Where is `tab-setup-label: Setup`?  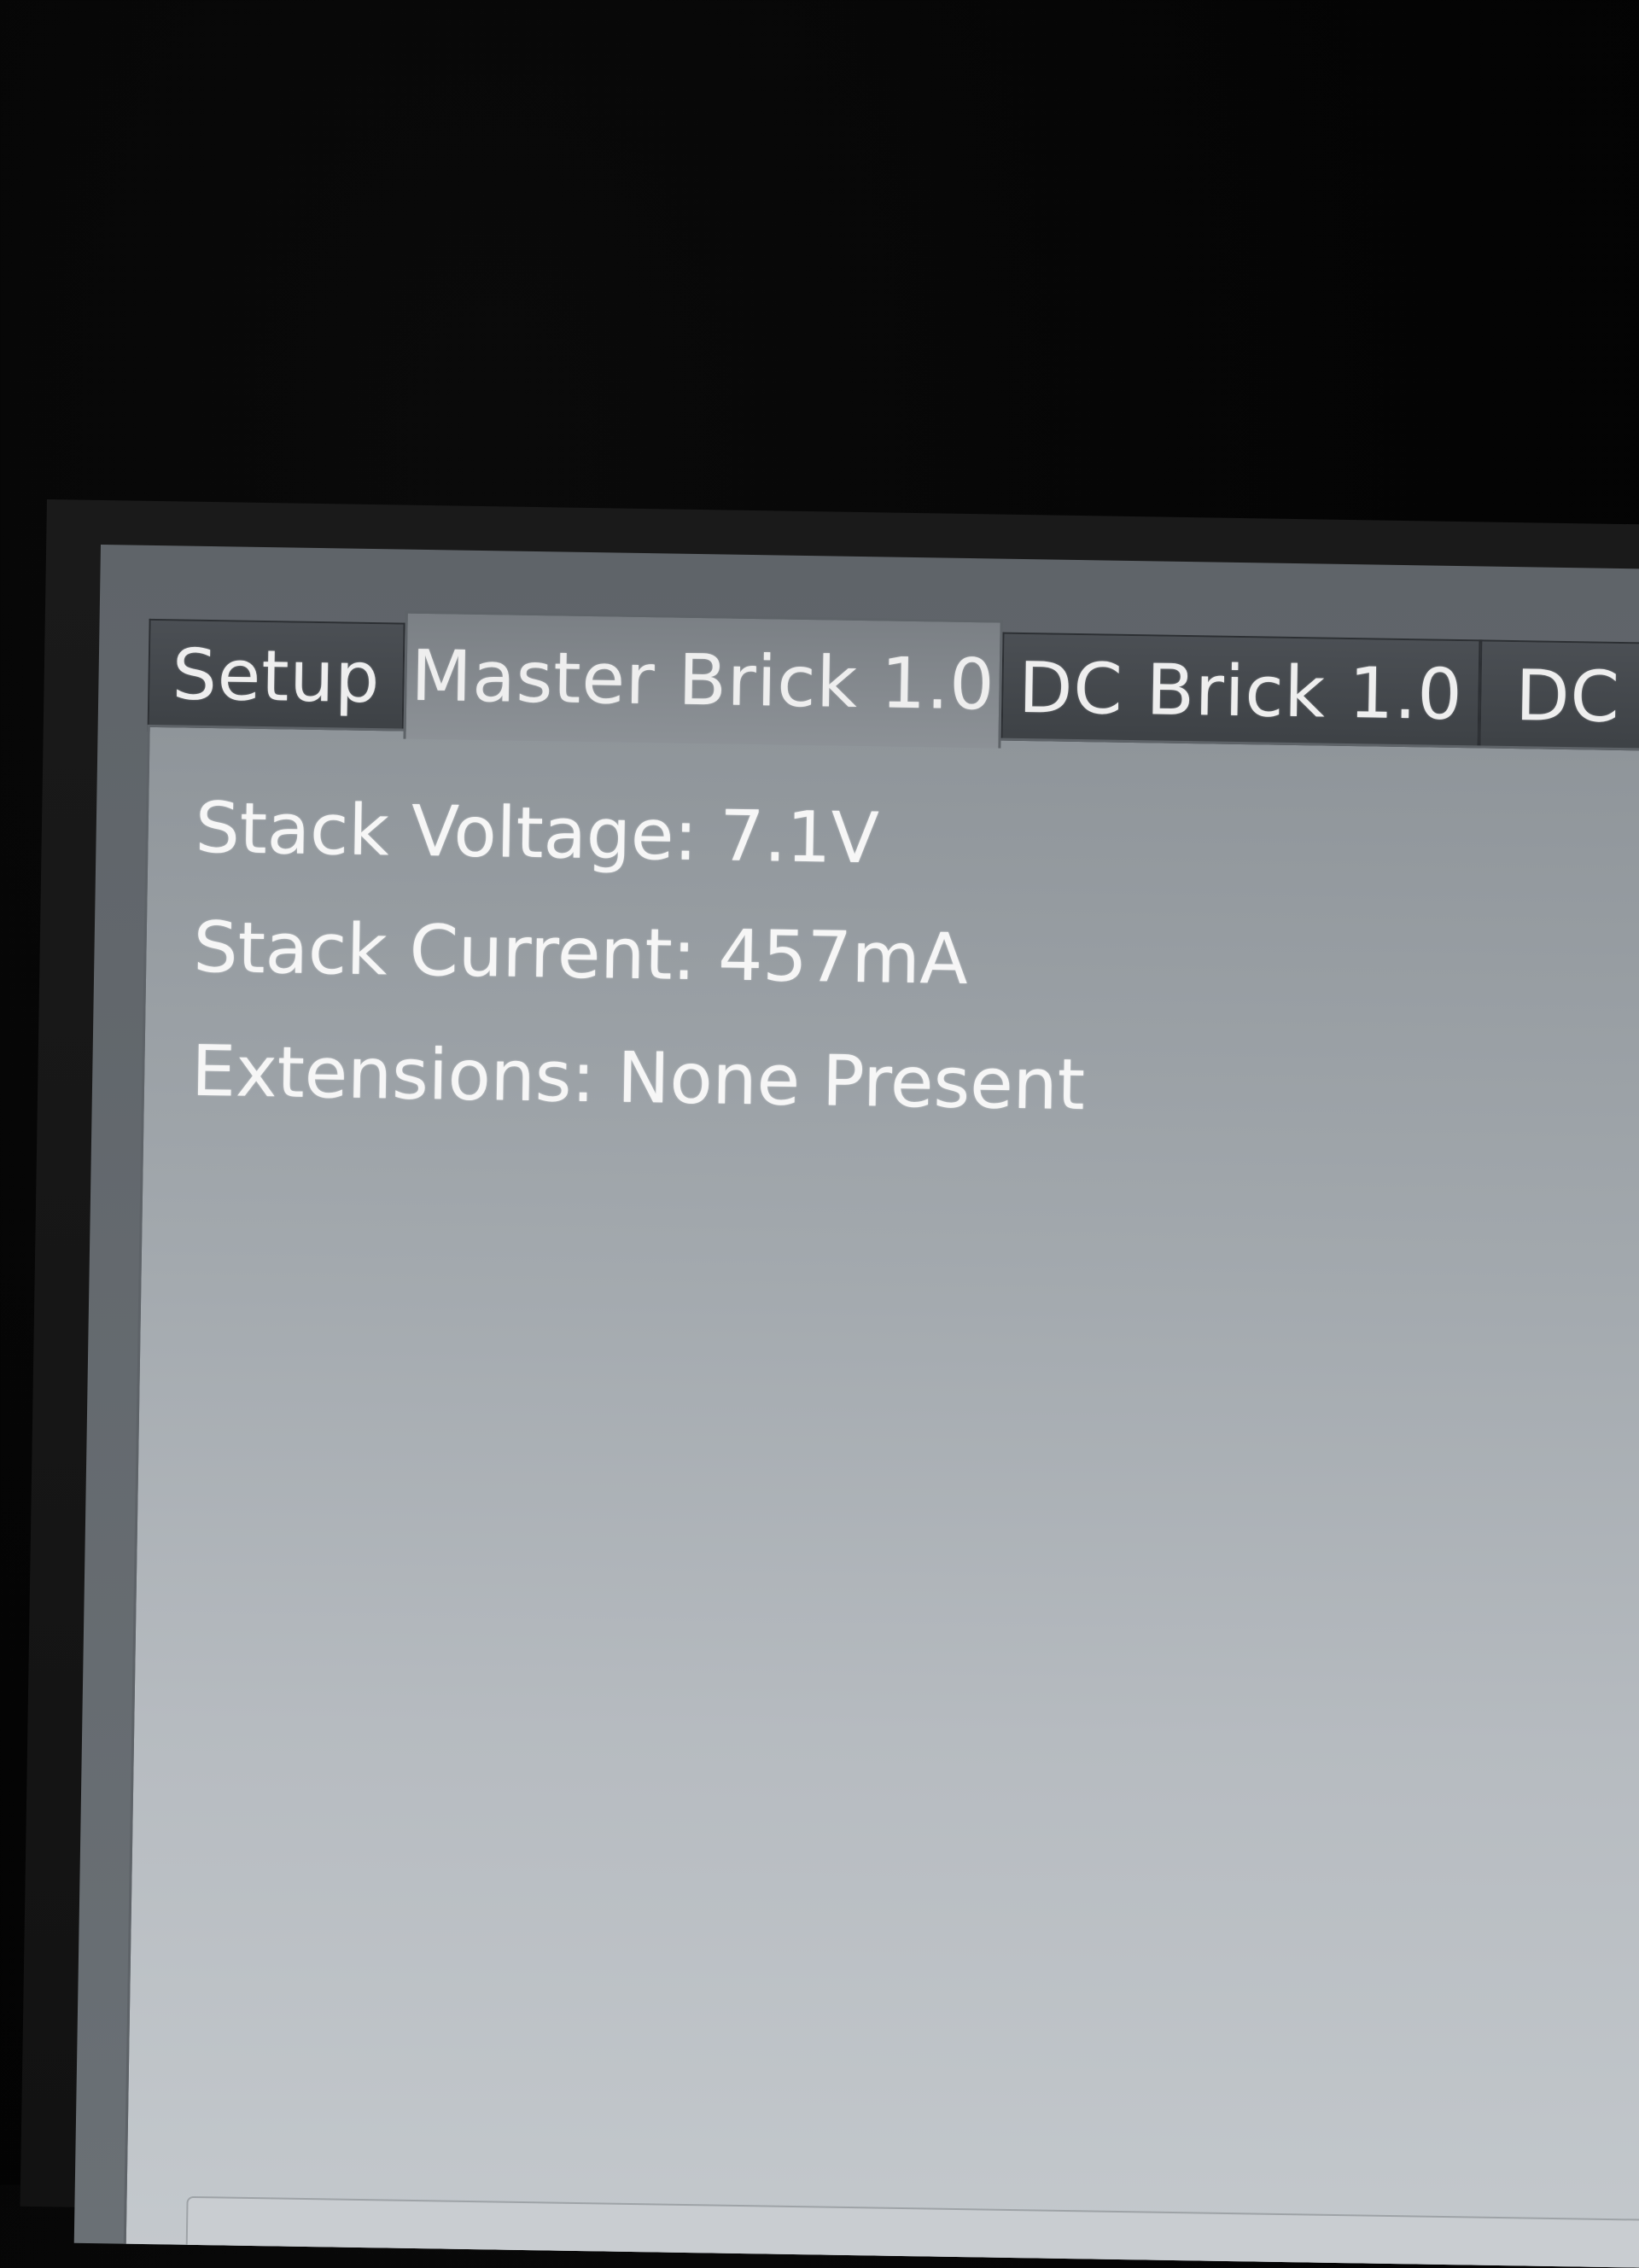 tab-setup-label: Setup is located at coordinates (277, 677).